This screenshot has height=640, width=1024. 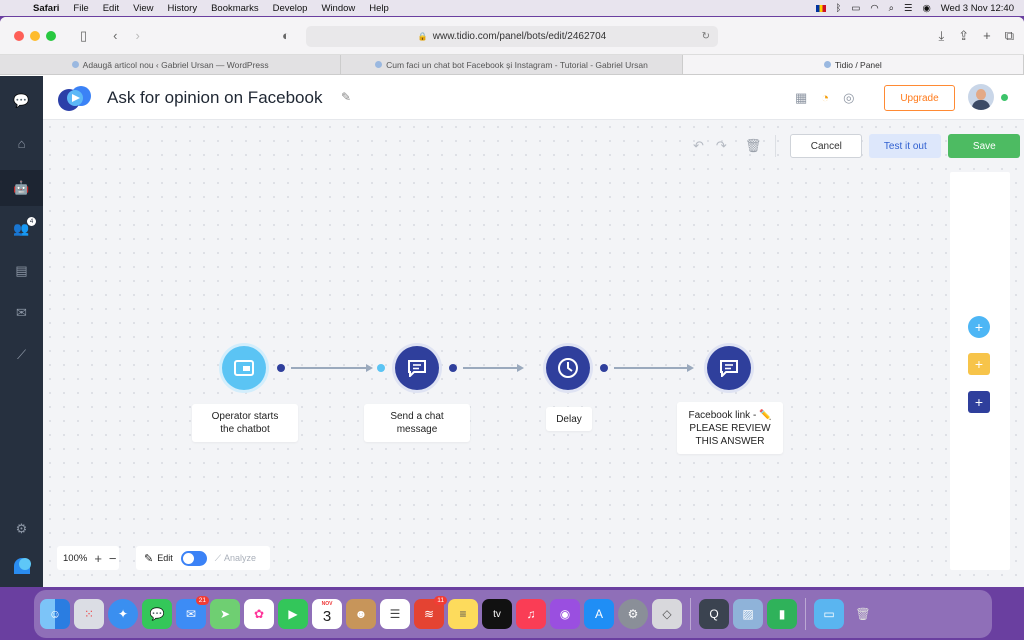 I want to click on podcast-icon: ◉, so click(x=565, y=614).